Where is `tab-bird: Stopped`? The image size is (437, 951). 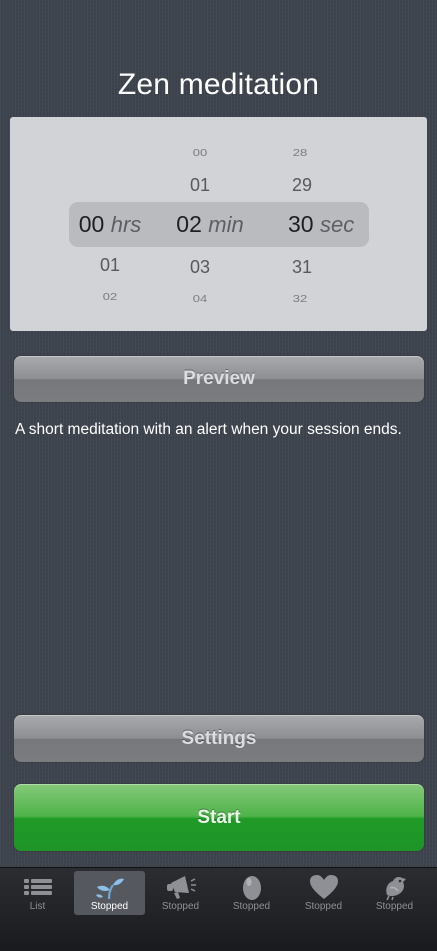 tab-bird: Stopped is located at coordinates (394, 893).